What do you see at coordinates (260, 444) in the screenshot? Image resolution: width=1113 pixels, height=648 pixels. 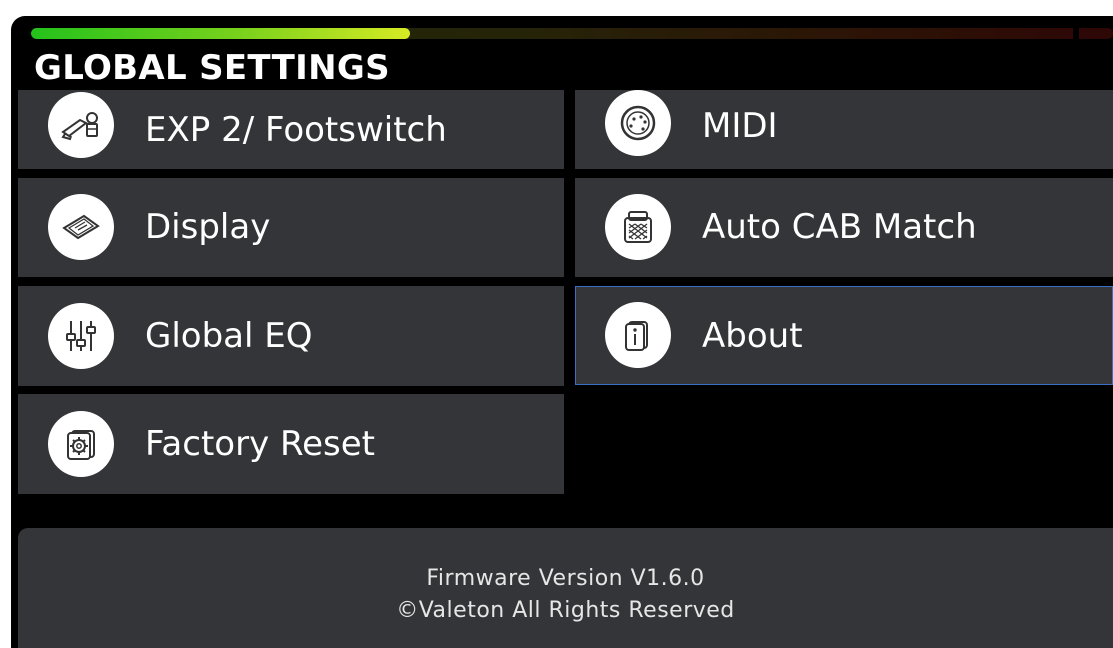 I see `menu-item-label: Factory Reset` at bounding box center [260, 444].